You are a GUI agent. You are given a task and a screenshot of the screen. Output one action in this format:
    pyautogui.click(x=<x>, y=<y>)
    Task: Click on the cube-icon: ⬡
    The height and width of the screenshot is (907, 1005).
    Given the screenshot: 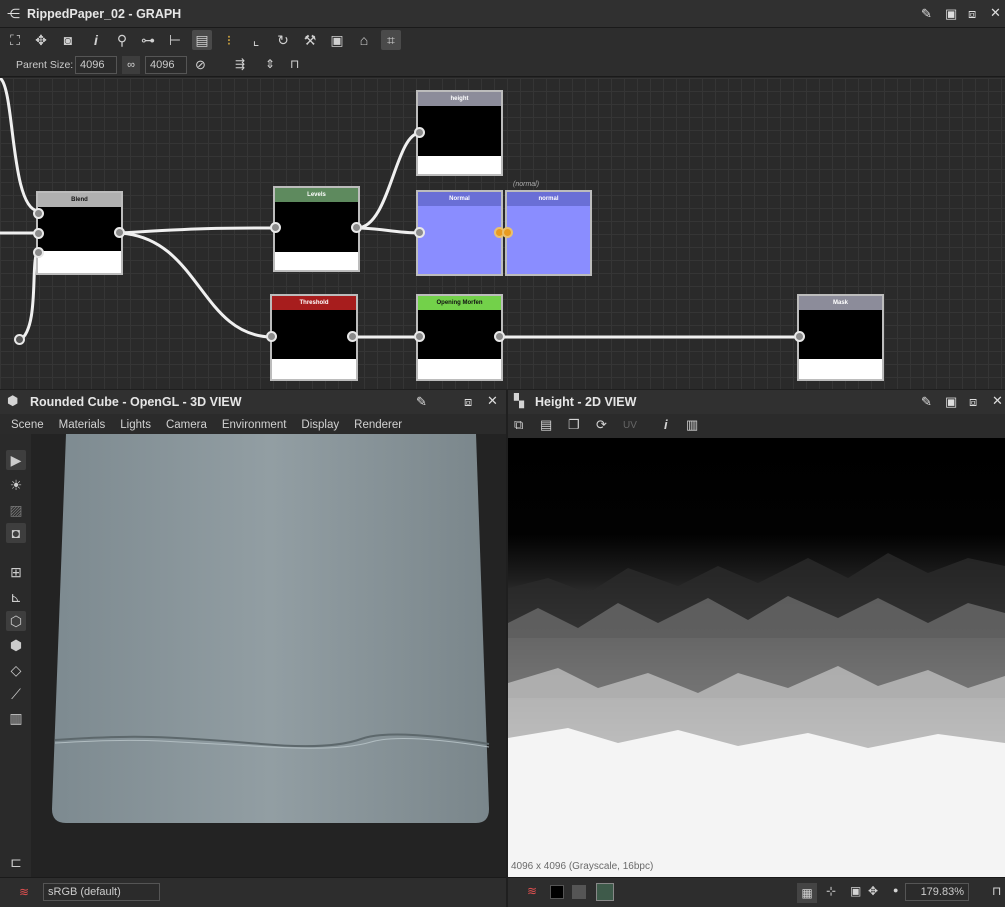 What is the action you would take?
    pyautogui.click(x=16, y=621)
    